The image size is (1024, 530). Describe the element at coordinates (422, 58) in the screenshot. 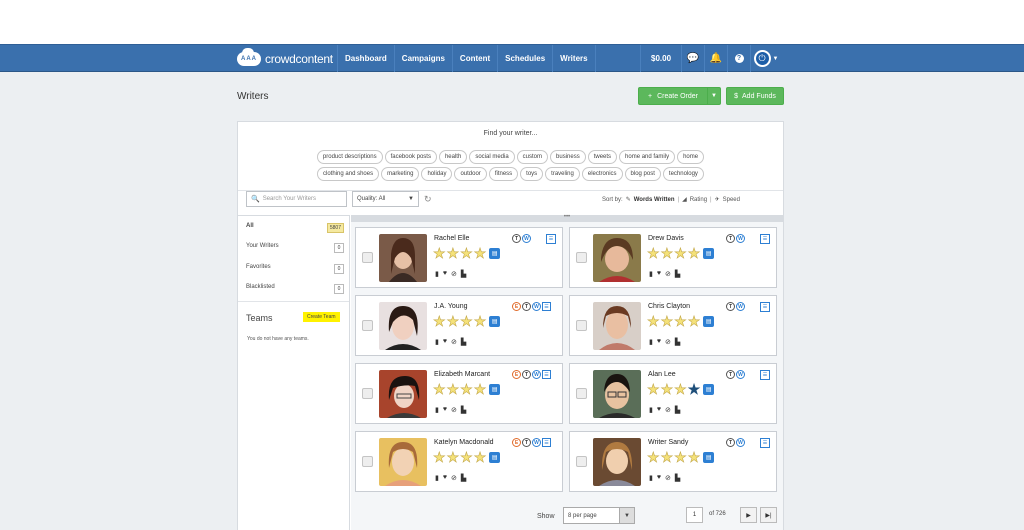

I see `nav-campaigns: Campaigns` at that location.